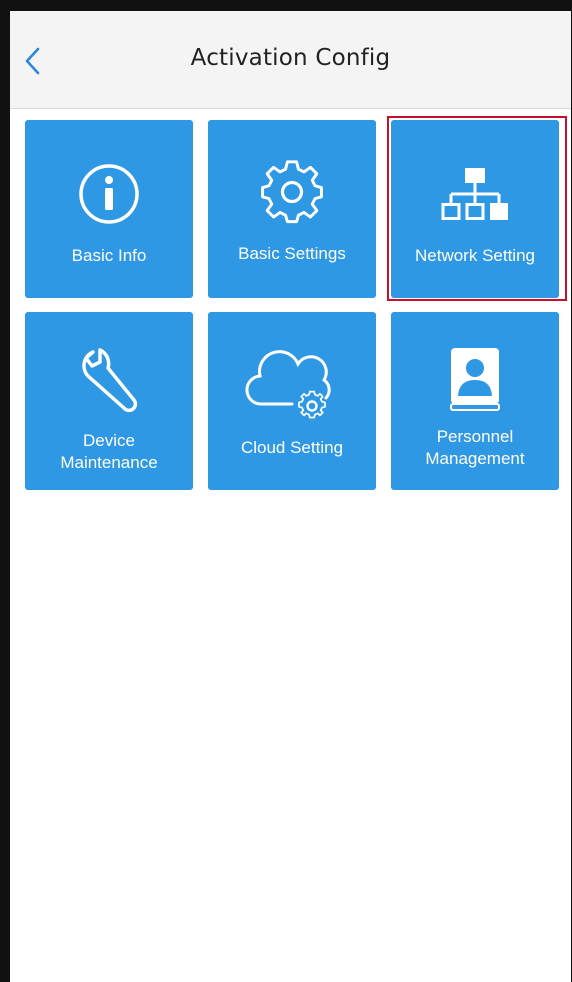  Describe the element at coordinates (475, 458) in the screenshot. I see `tile-label-line2: Management` at that location.